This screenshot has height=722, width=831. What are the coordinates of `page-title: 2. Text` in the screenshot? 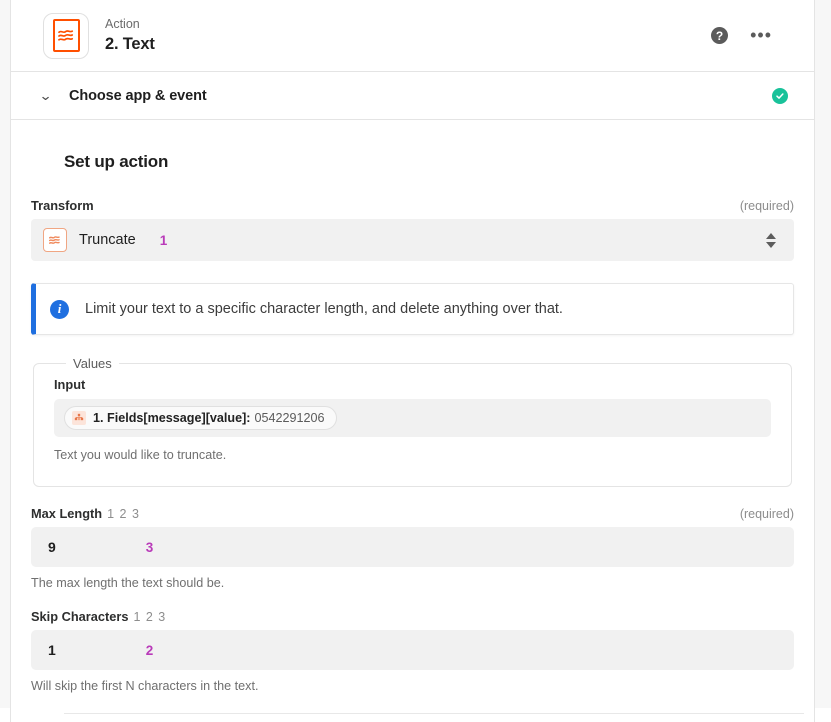 It's located at (130, 43).